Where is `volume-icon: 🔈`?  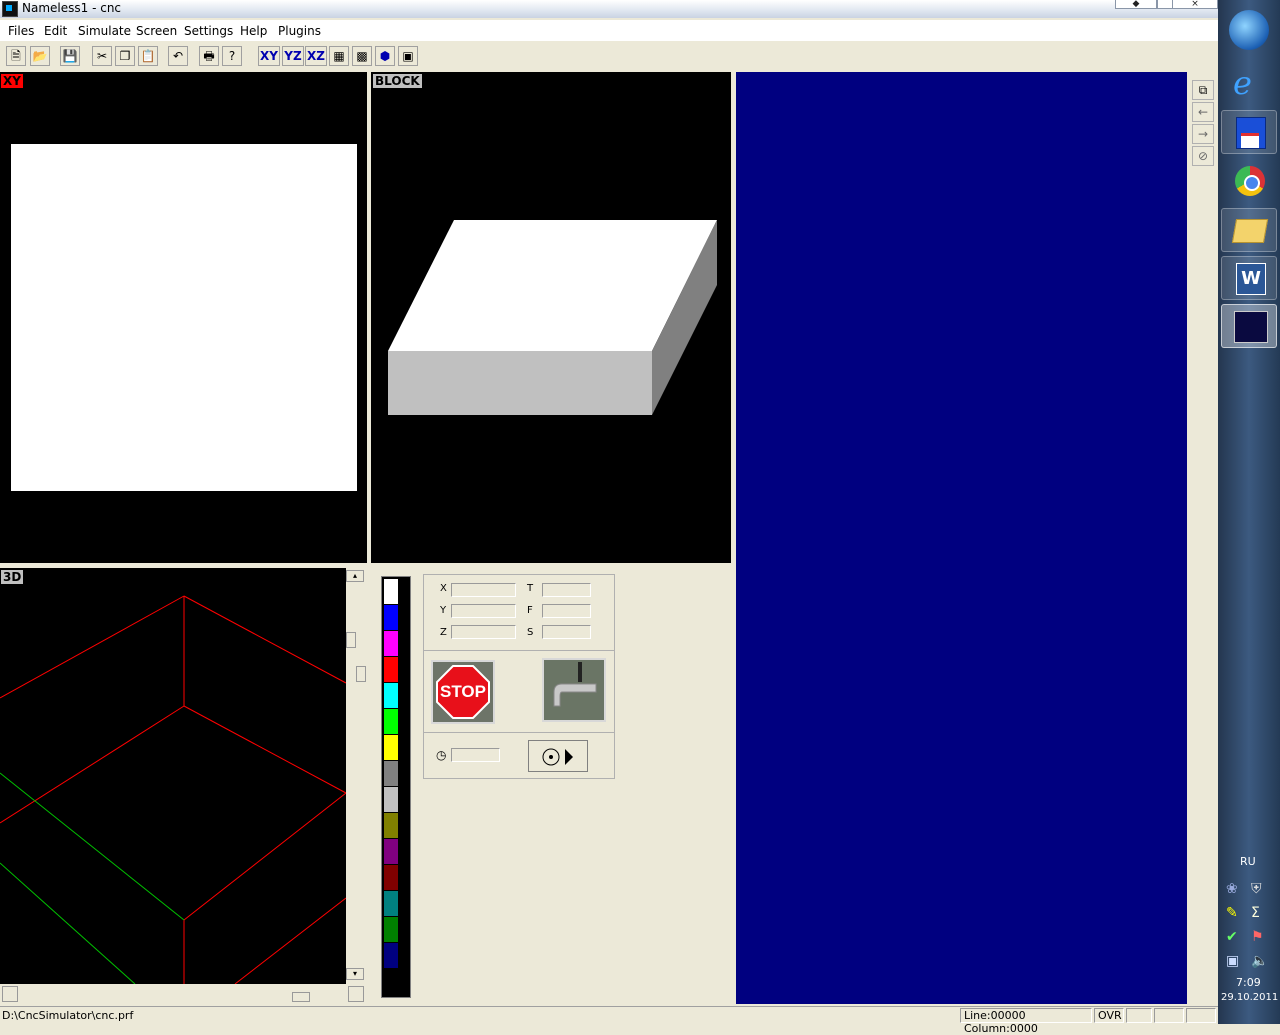 volume-icon: 🔈 is located at coordinates (1259, 961).